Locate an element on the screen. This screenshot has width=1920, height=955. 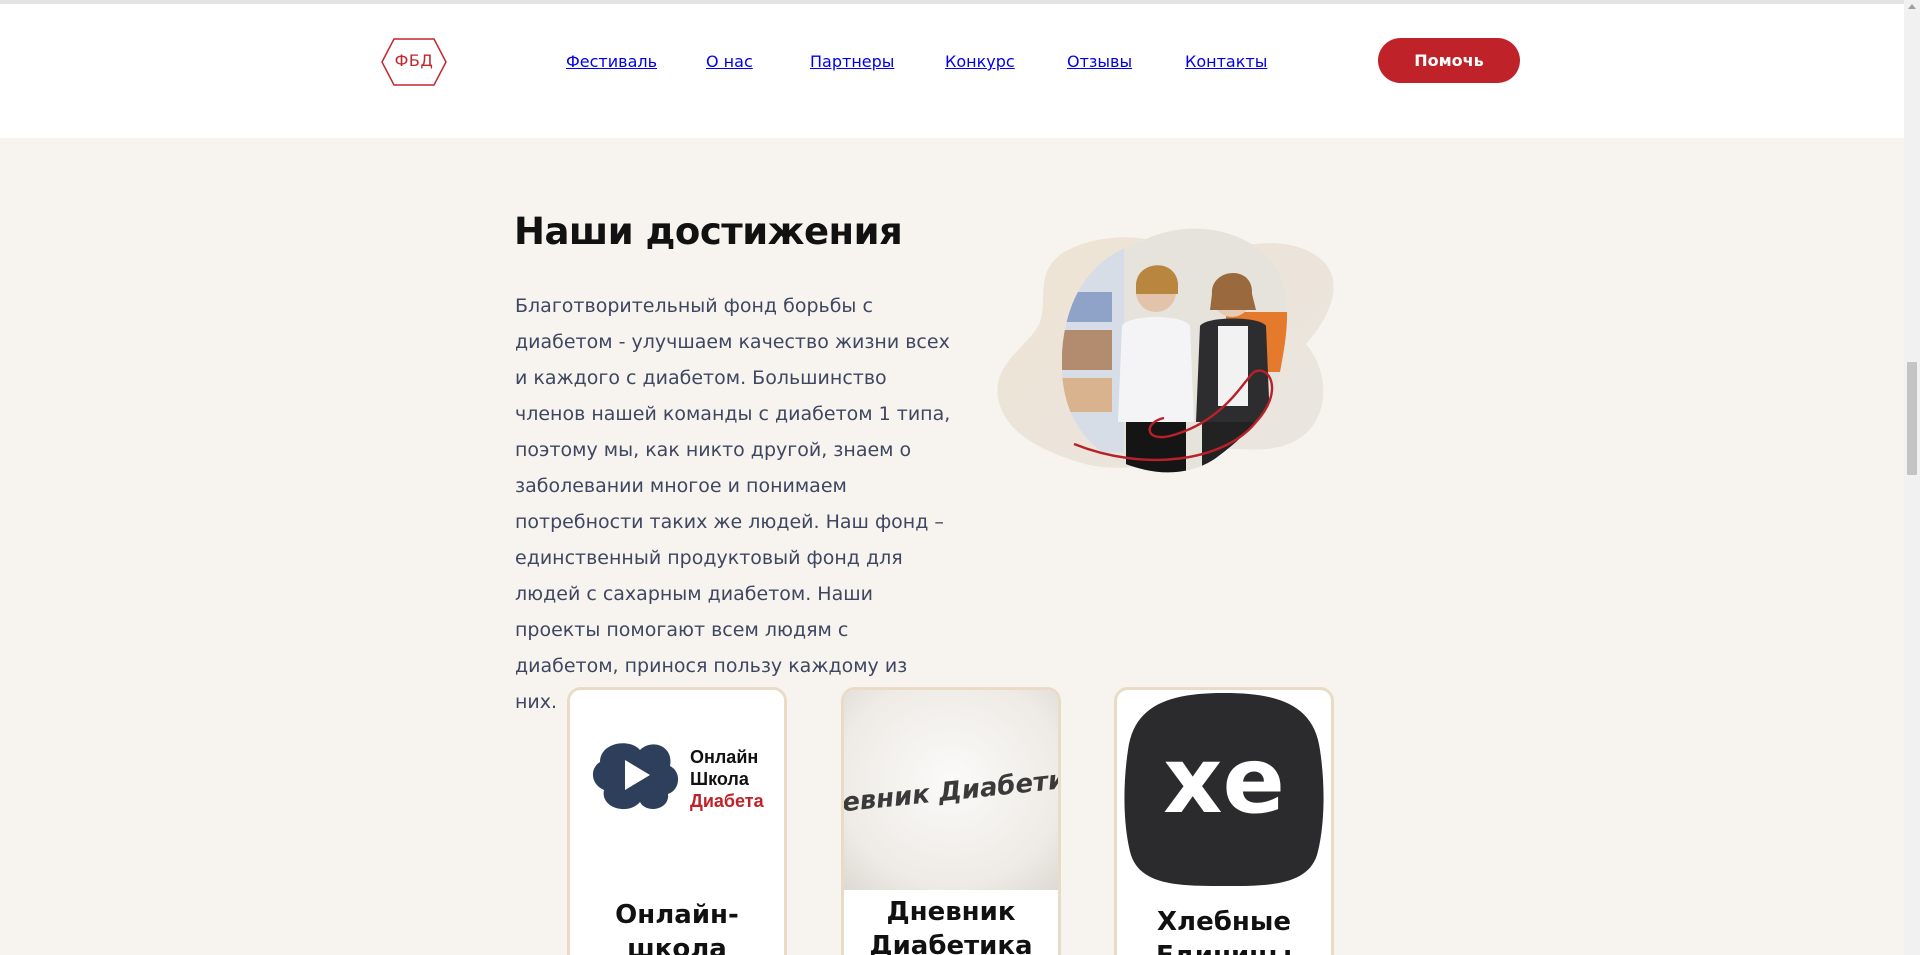
nav-contest: Конкурс is located at coordinates (980, 61).